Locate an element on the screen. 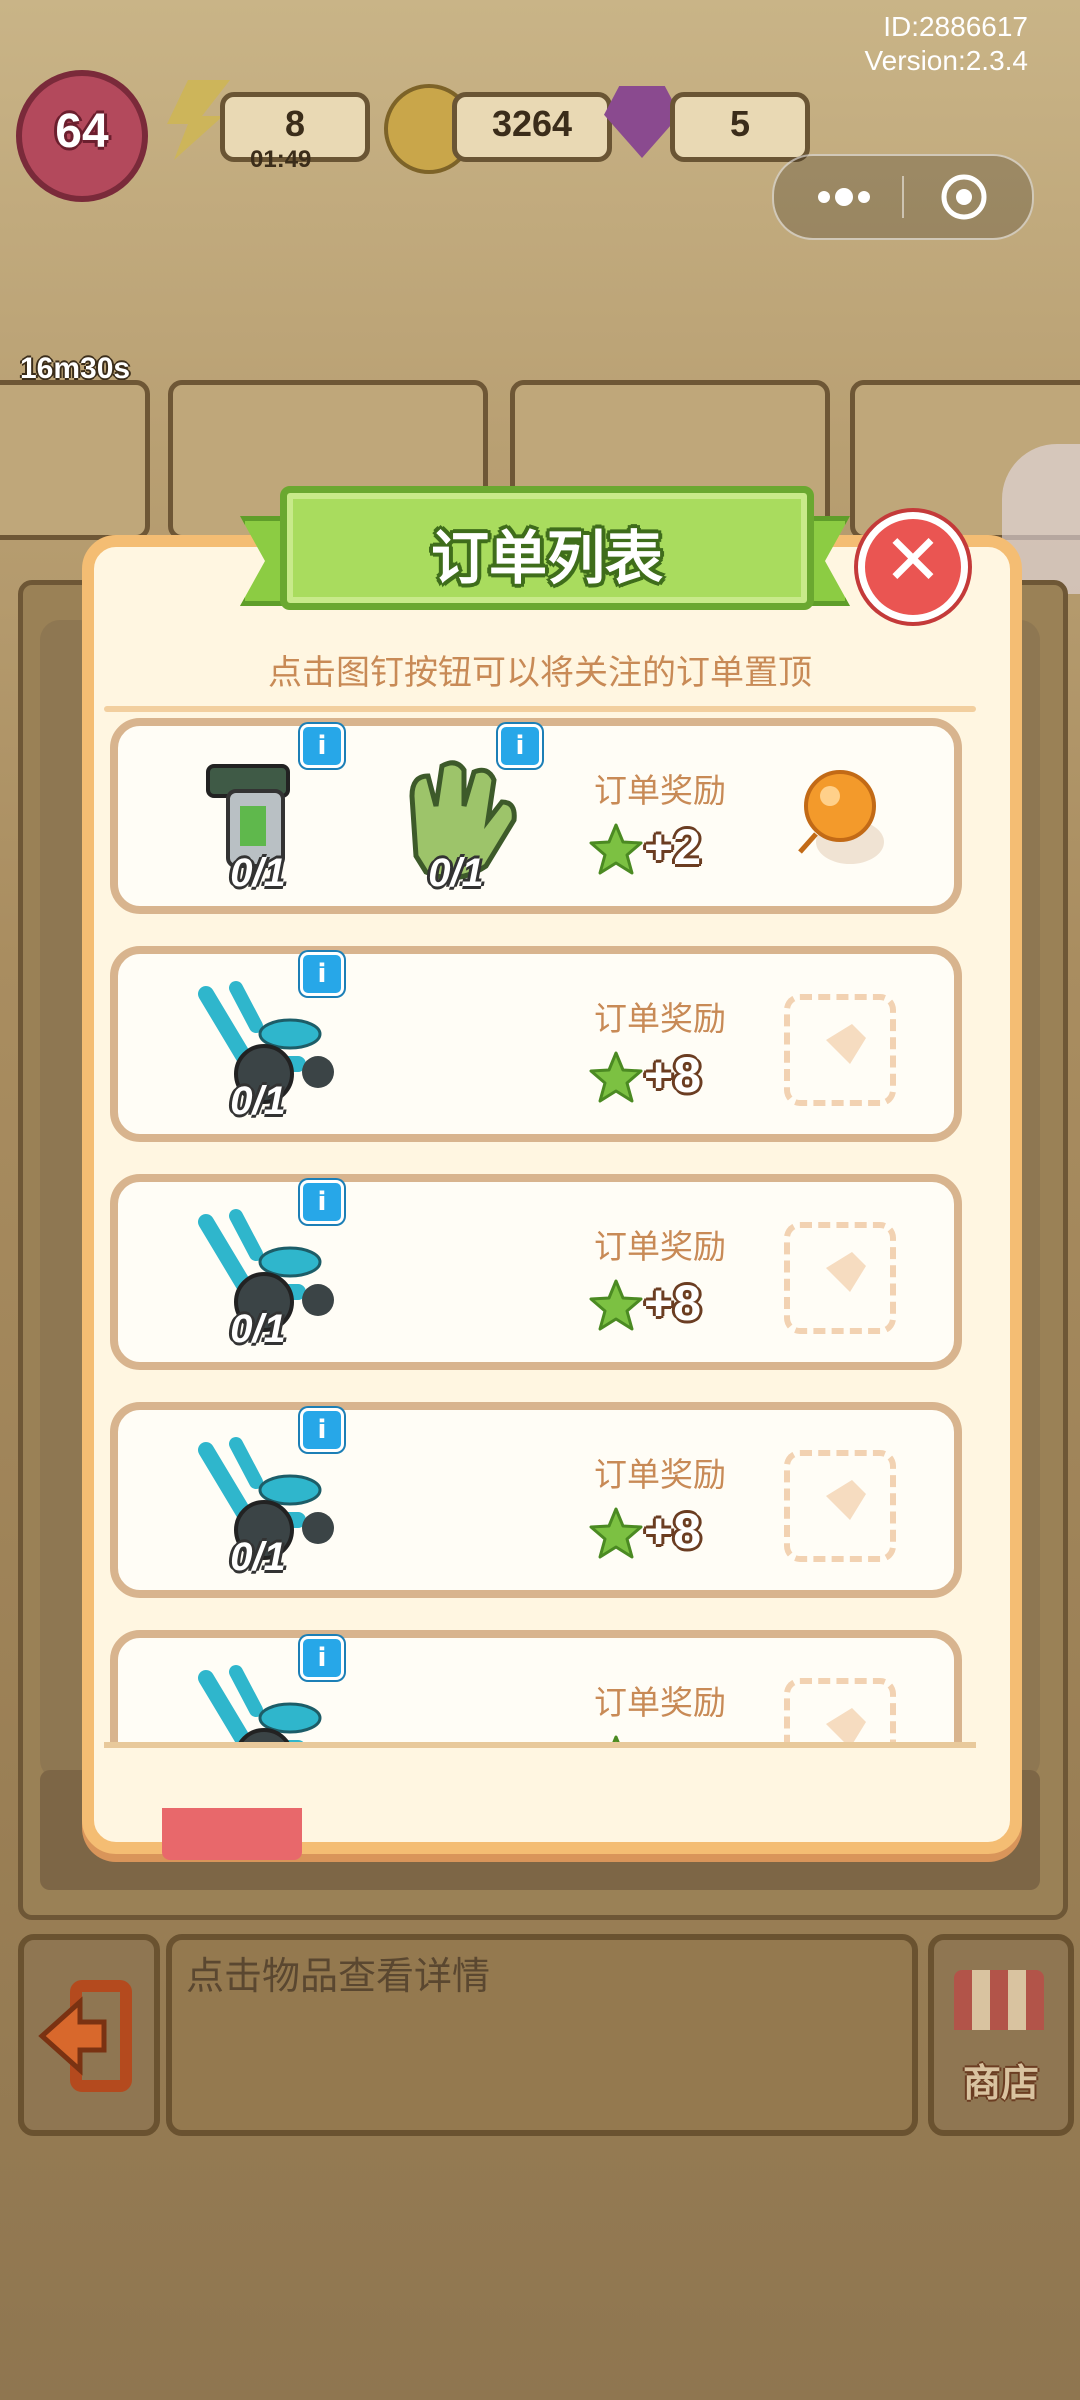 Image resolution: width=1080 pixels, height=2400 pixels. title-plate: 订单列表 is located at coordinates (547, 548).